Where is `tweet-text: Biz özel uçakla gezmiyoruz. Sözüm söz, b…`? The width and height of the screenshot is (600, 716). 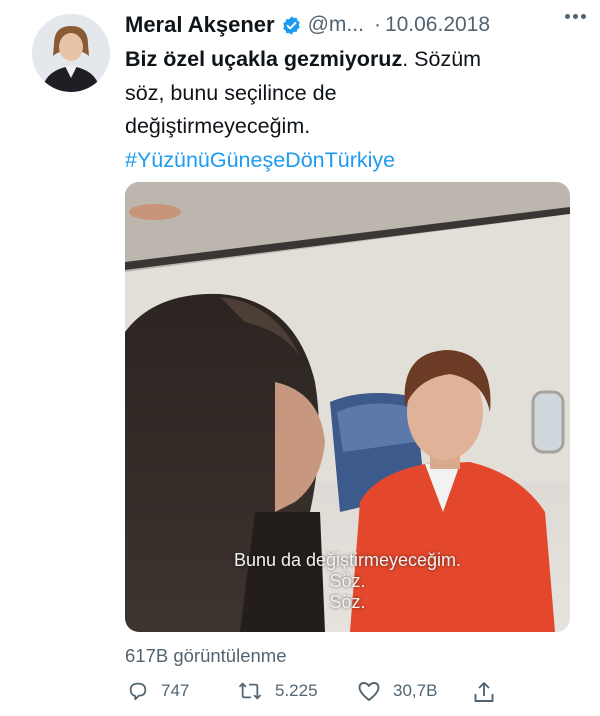
tweet-text: Biz özel uçakla gezmiyoruz. Sözüm söz, b… is located at coordinates (352, 110).